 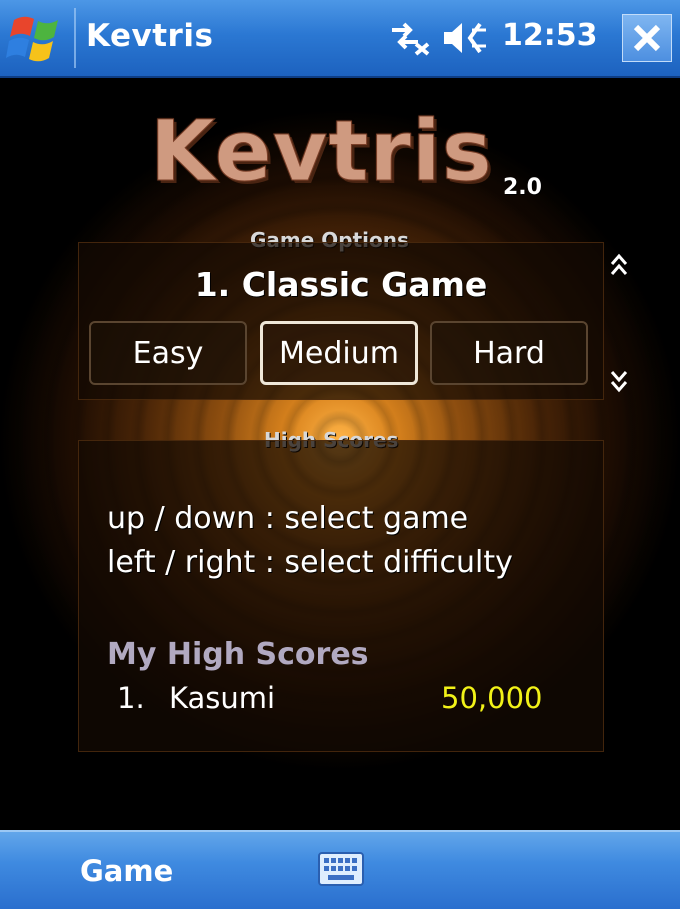 I want to click on game-logo: Kevtris, so click(x=321, y=151).